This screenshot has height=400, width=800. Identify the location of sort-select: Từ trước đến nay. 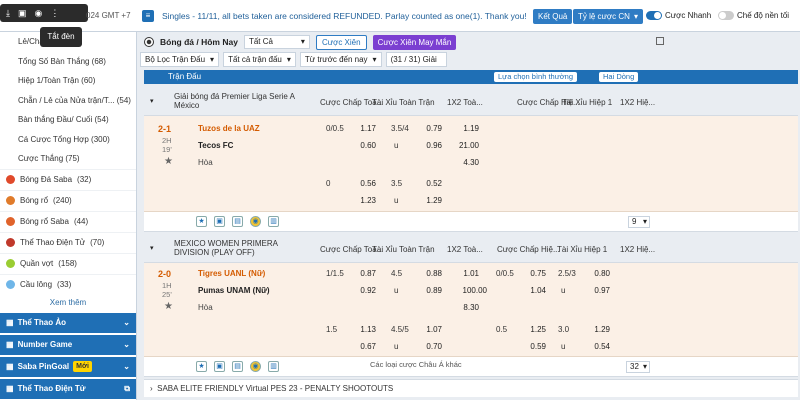
(340, 59).